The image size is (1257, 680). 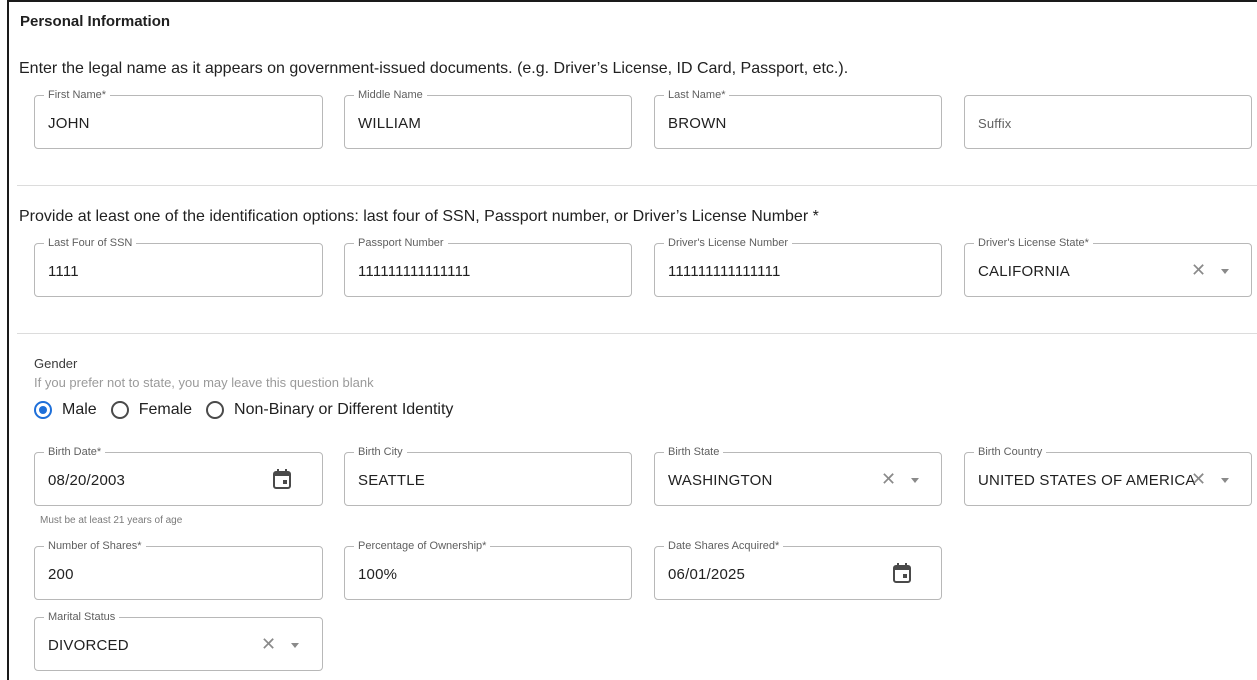 I want to click on first-name-field: First Name* JOHN, so click(x=178, y=119).